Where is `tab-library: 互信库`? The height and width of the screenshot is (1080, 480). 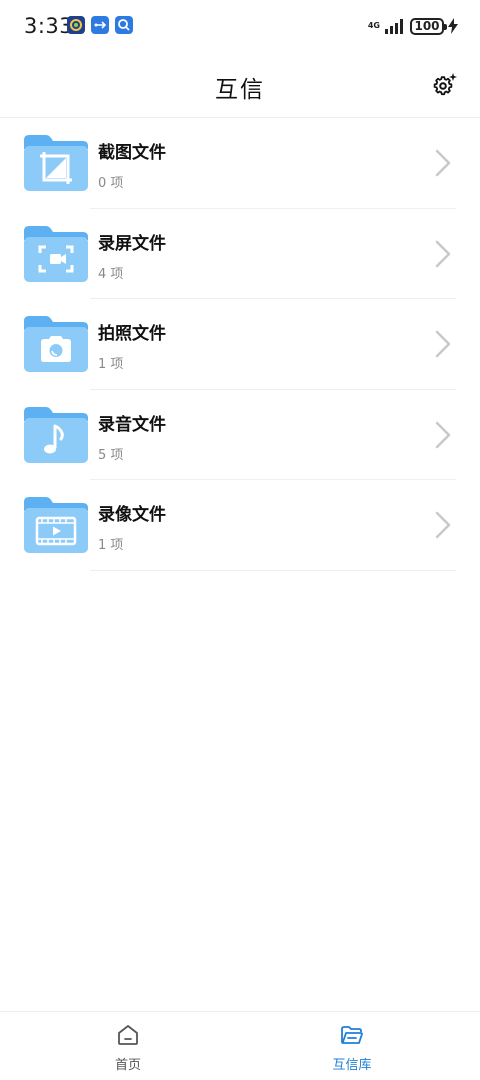 tab-library: 互信库 is located at coordinates (352, 1046).